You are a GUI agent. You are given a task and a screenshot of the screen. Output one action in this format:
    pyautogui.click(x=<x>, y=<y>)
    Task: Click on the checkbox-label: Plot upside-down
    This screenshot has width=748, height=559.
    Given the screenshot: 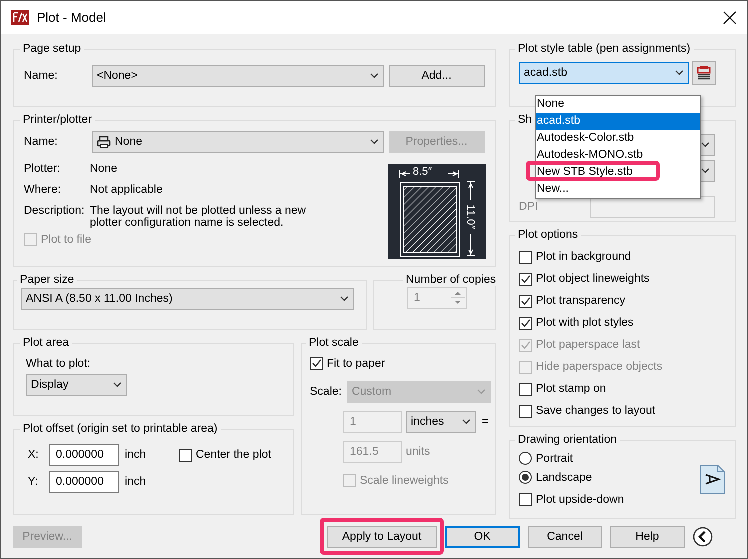 What is the action you would take?
    pyautogui.click(x=580, y=500)
    